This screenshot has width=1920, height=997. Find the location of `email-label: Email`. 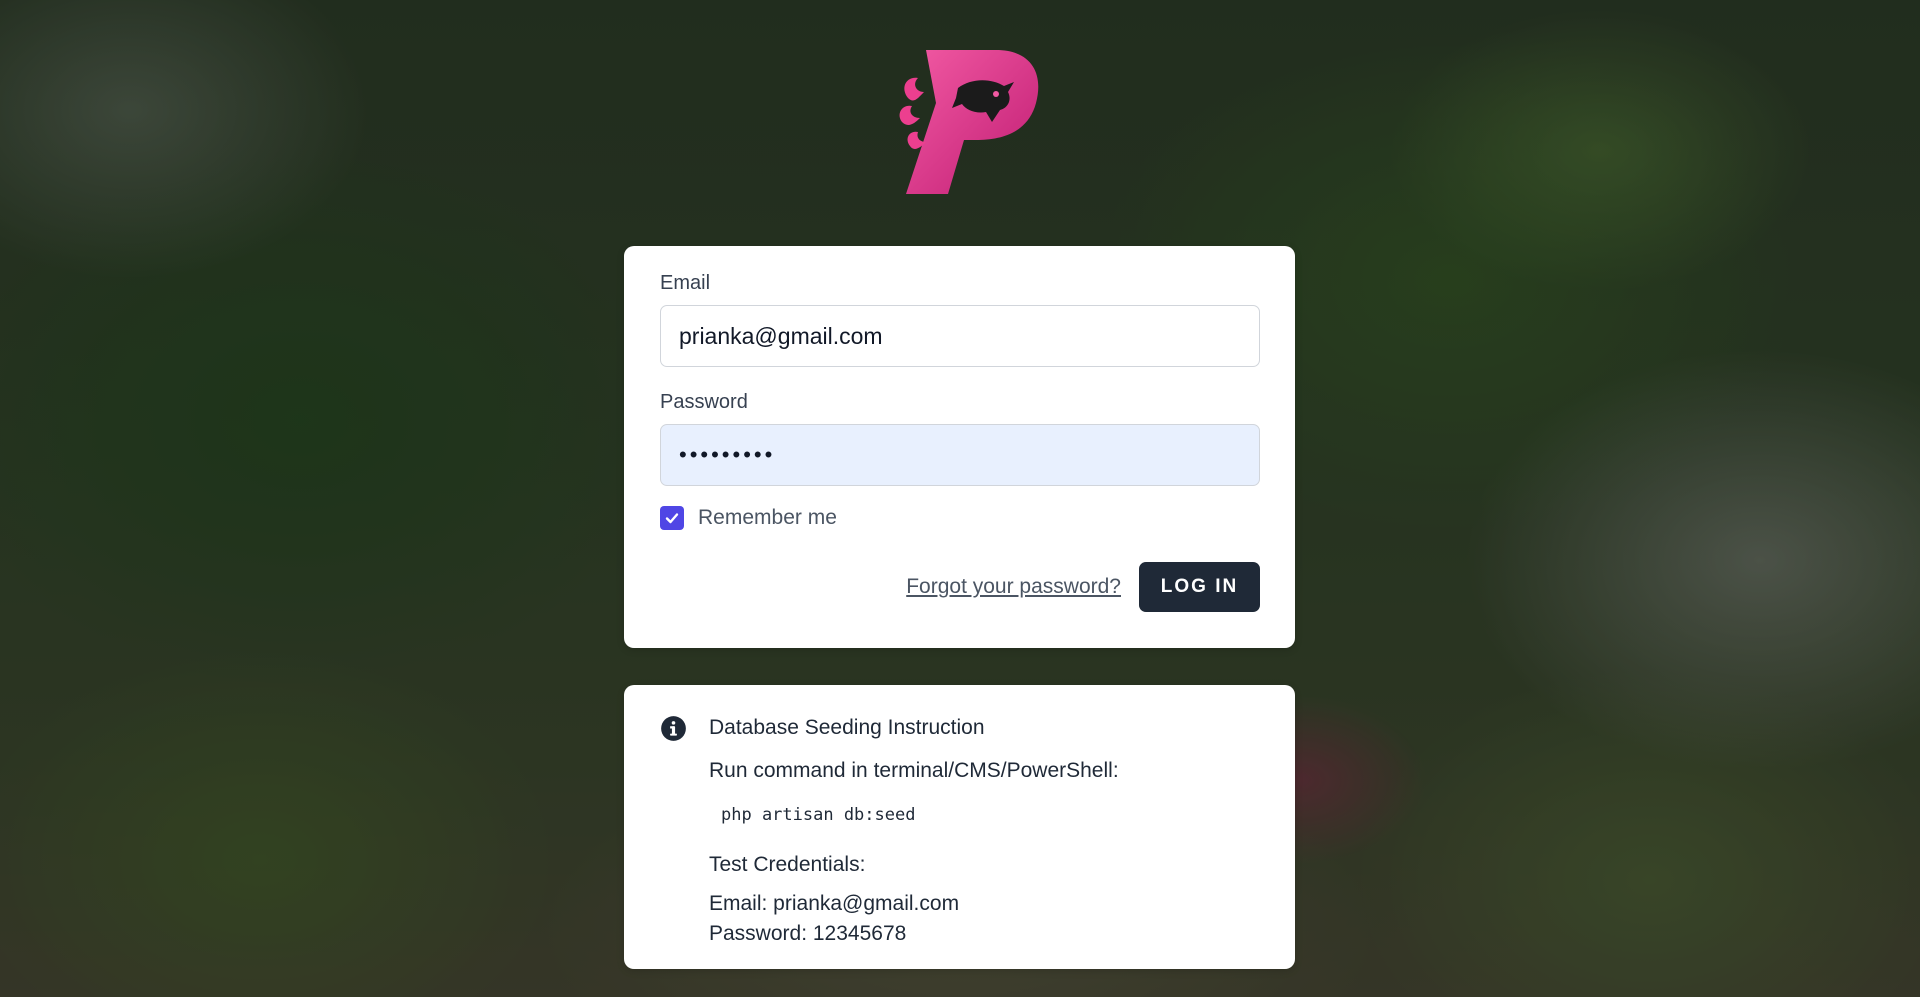

email-label: Email is located at coordinates (685, 283).